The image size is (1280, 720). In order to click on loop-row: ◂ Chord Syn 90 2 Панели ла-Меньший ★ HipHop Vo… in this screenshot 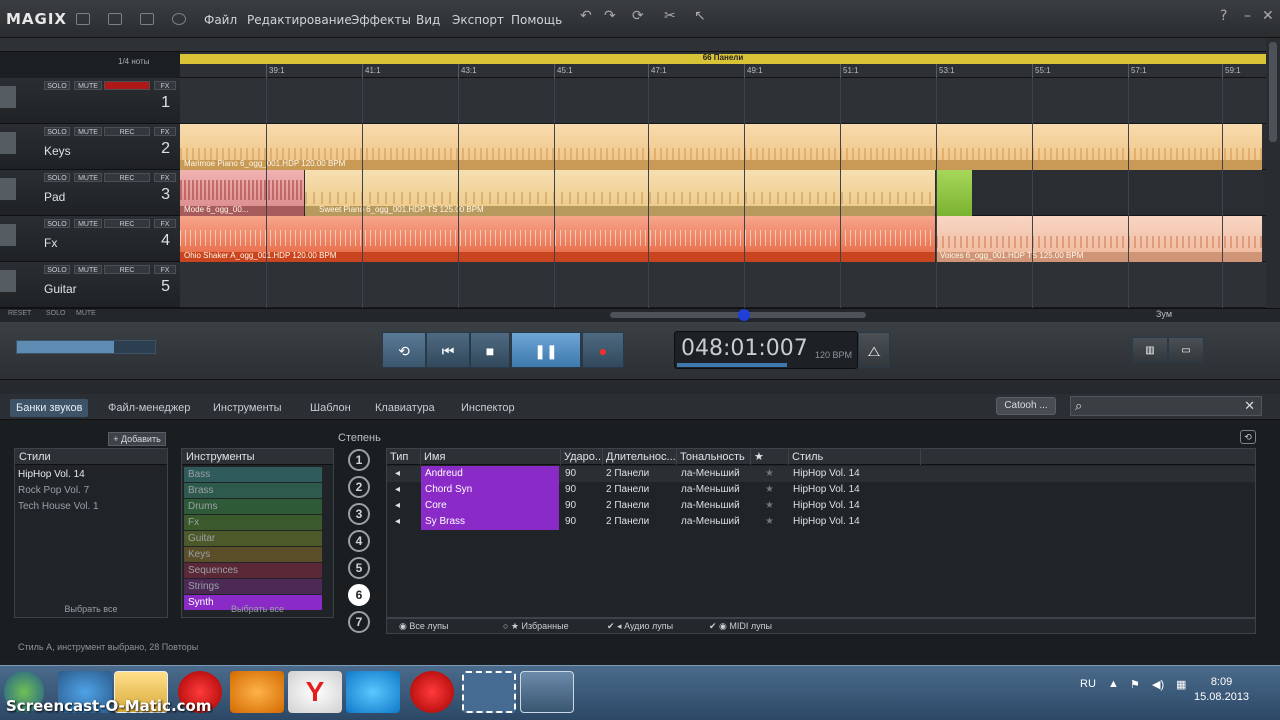, I will do `click(821, 490)`.